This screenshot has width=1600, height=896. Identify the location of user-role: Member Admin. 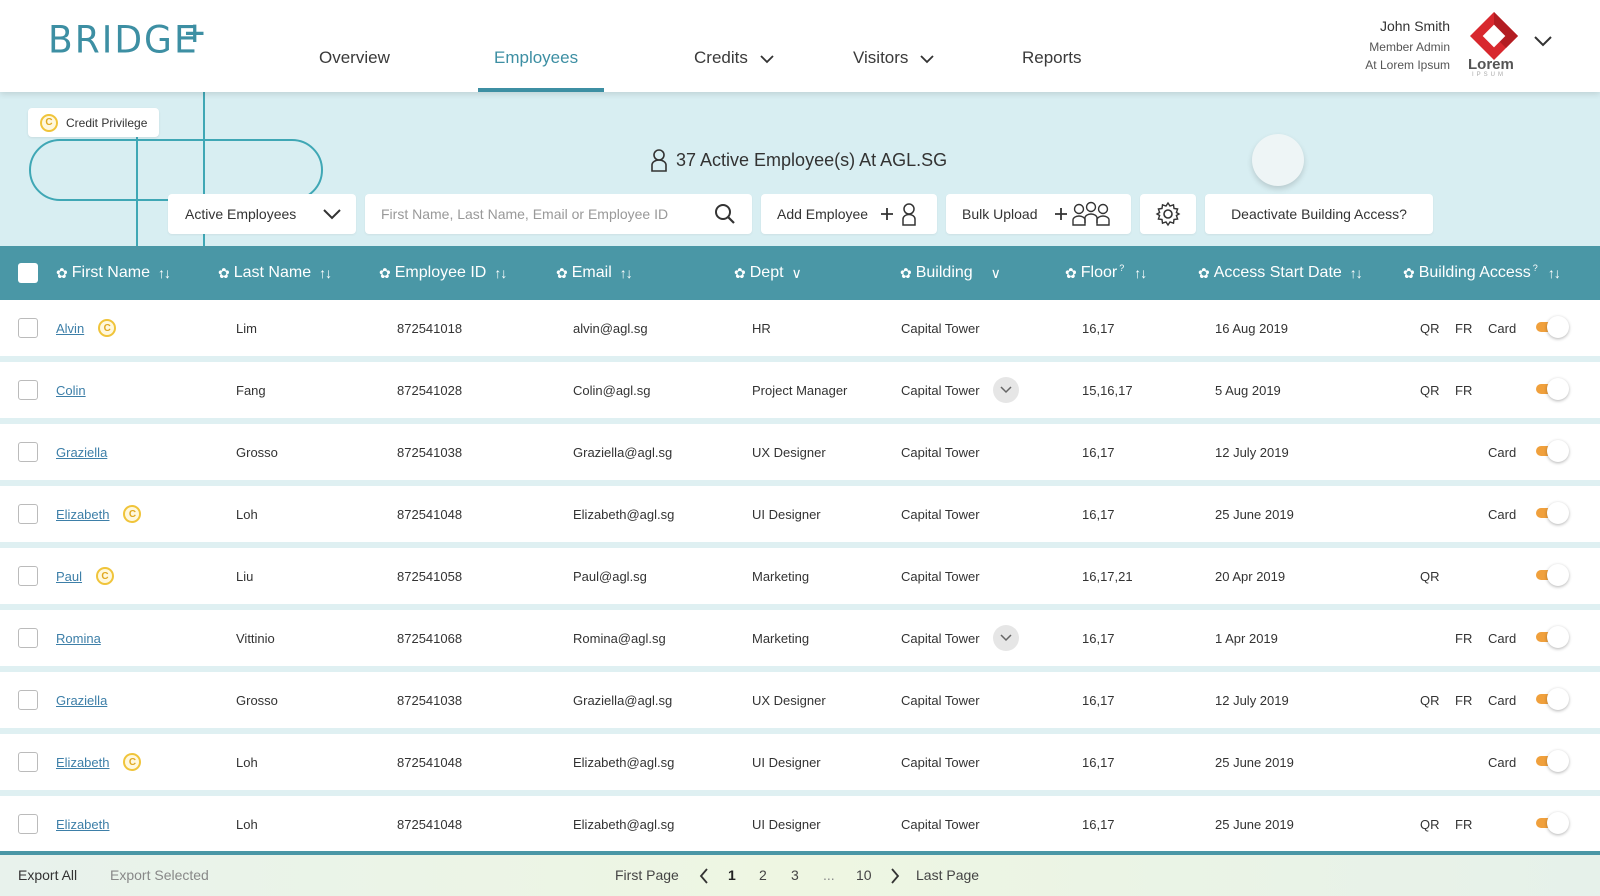
(1409, 47).